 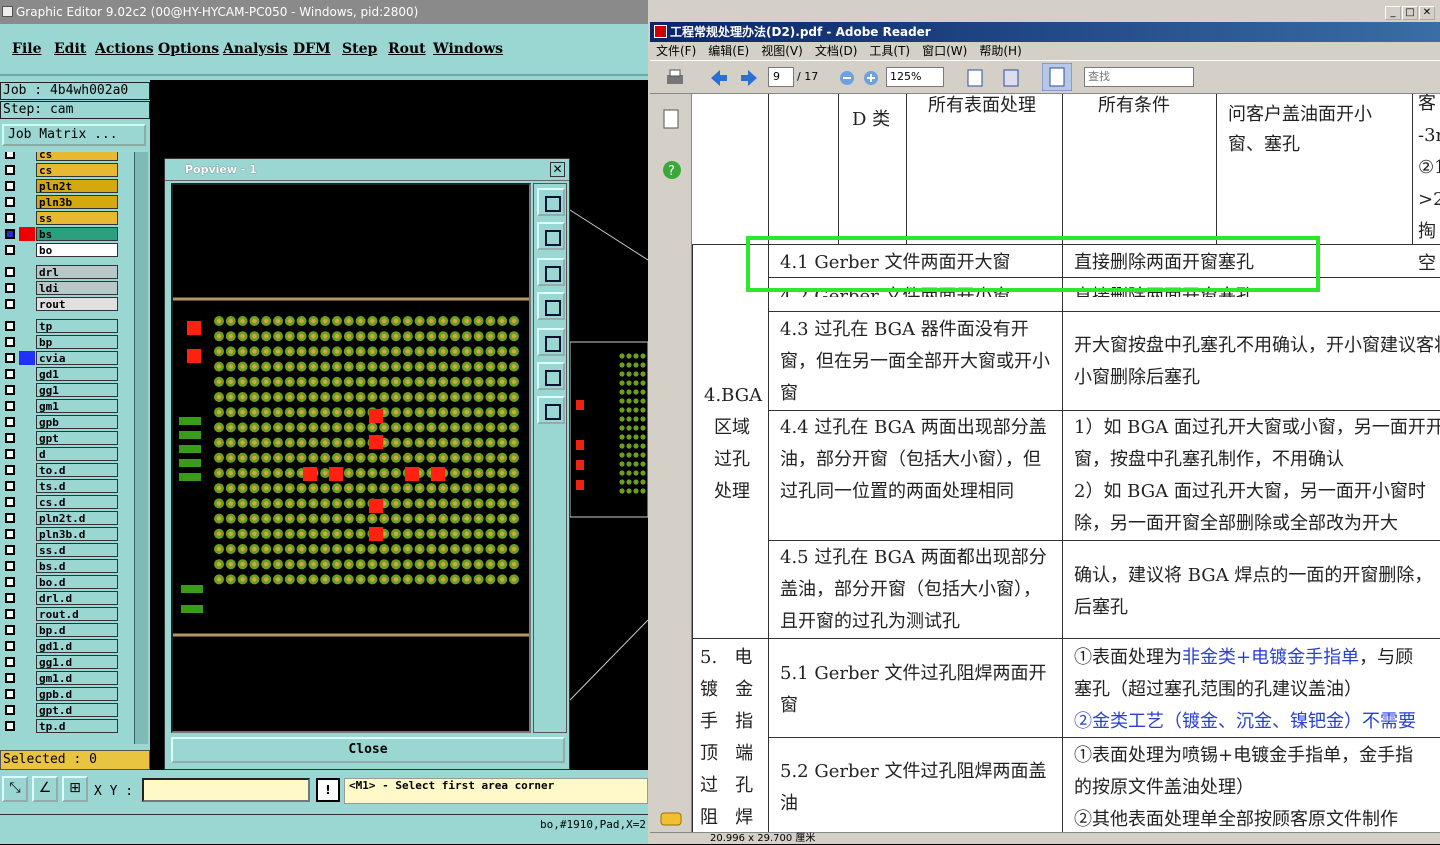 I want to click on layer-name: gm1.d, so click(x=77, y=678).